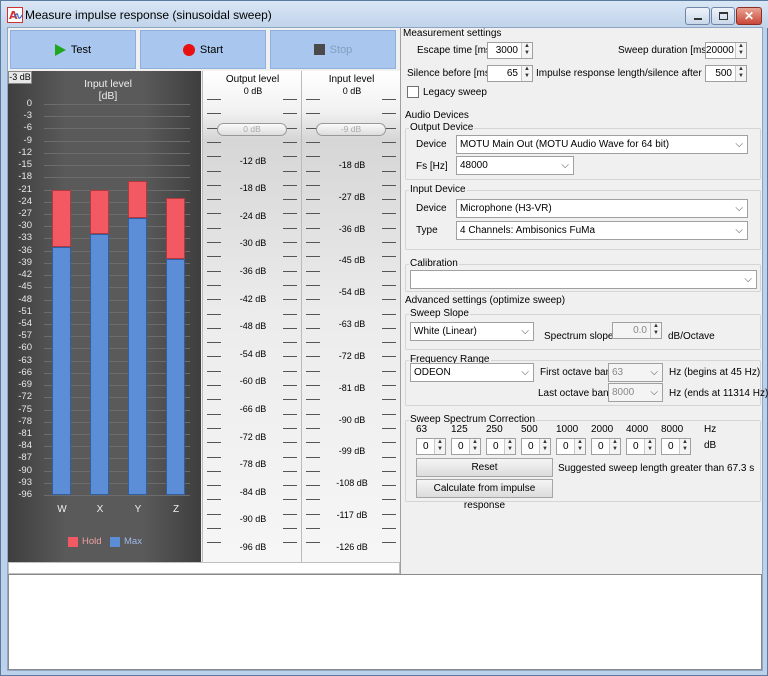  What do you see at coordinates (579, 336) in the screenshot?
I see `spectrum-slope-label: Spectrum slope` at bounding box center [579, 336].